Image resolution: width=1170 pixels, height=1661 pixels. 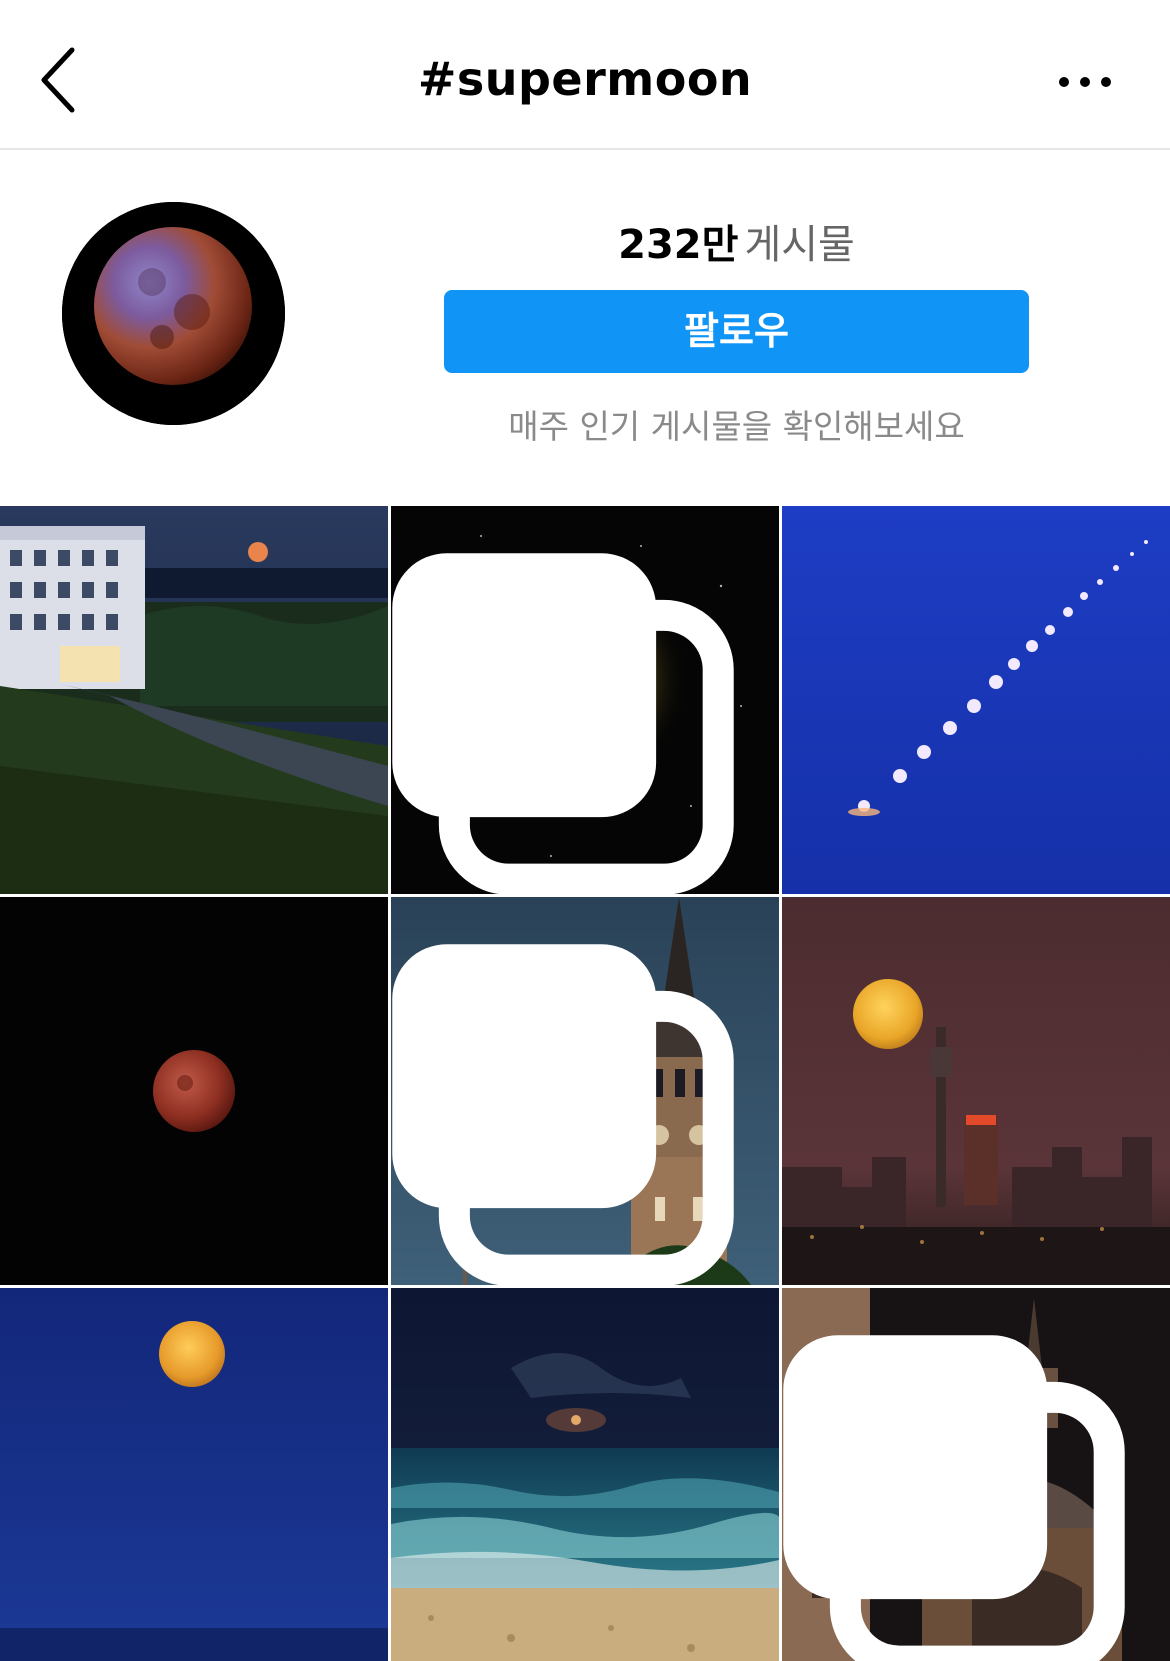 I want to click on post-tile-mansion-moonrise, so click(x=194, y=700).